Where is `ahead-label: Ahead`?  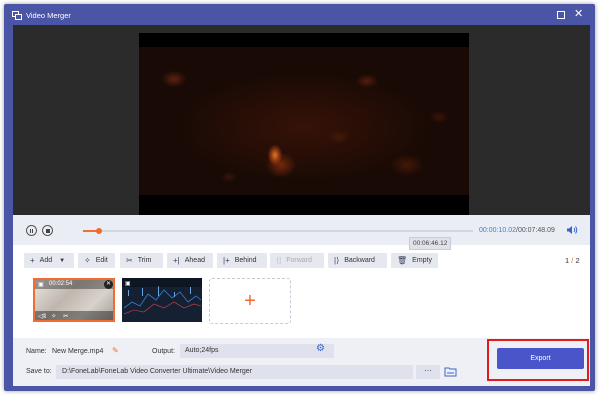 ahead-label: Ahead is located at coordinates (194, 260).